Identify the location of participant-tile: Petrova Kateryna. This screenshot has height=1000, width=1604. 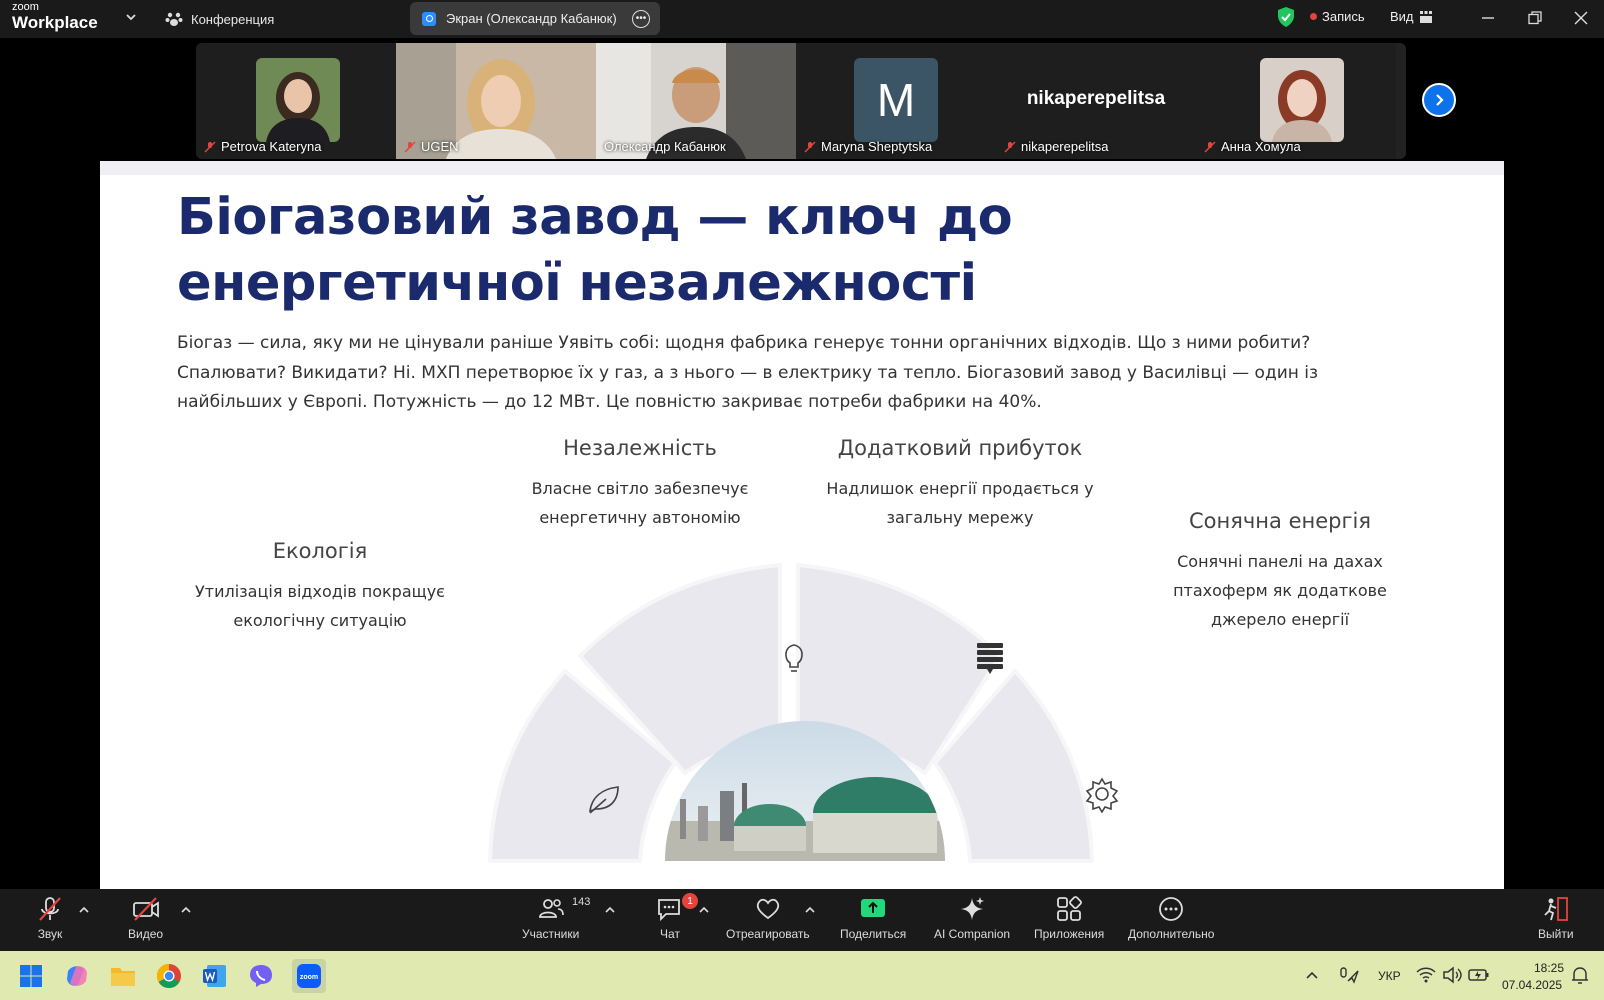
(296, 101).